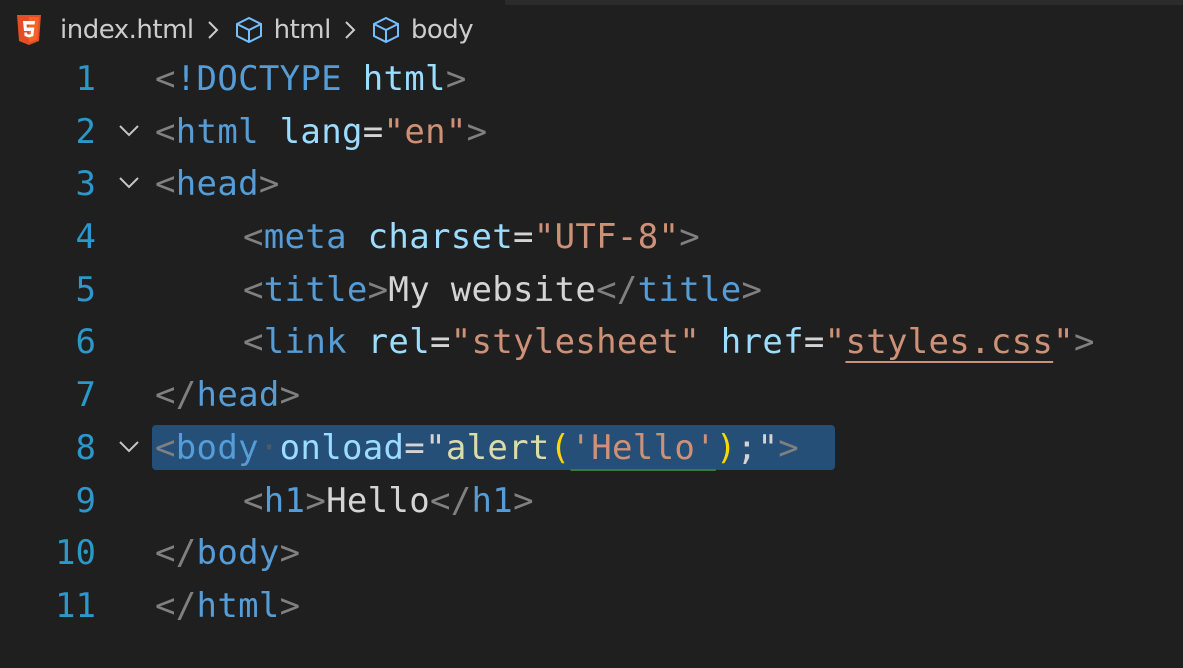 The height and width of the screenshot is (668, 1183). I want to click on stylesheet-link: styles.css, so click(949, 342).